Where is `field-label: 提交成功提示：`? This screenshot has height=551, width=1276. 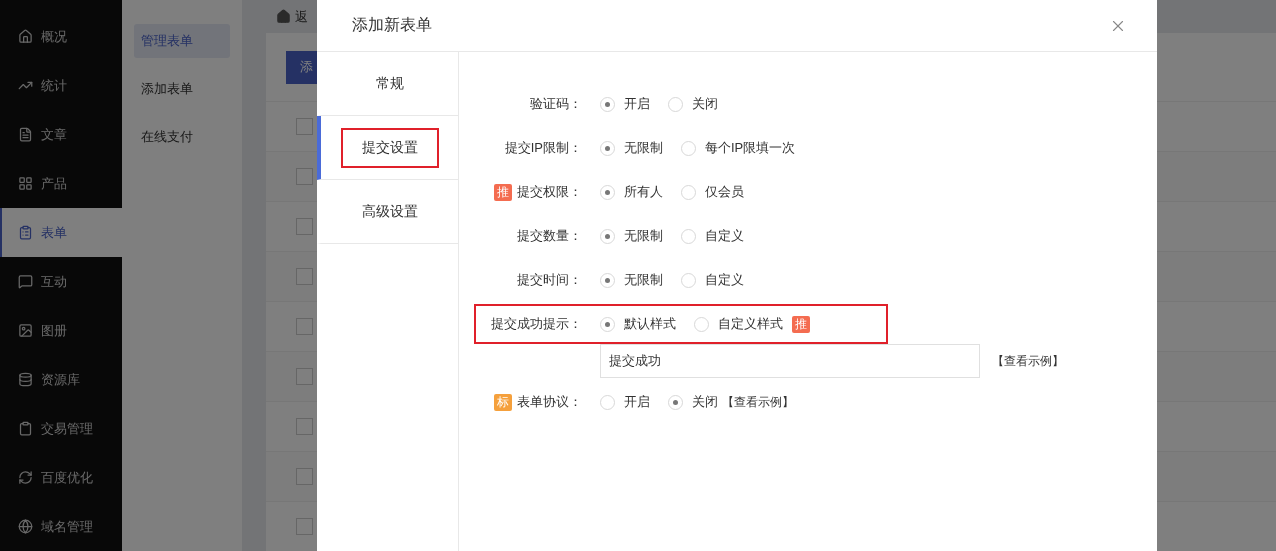 field-label: 提交成功提示： is located at coordinates (536, 324).